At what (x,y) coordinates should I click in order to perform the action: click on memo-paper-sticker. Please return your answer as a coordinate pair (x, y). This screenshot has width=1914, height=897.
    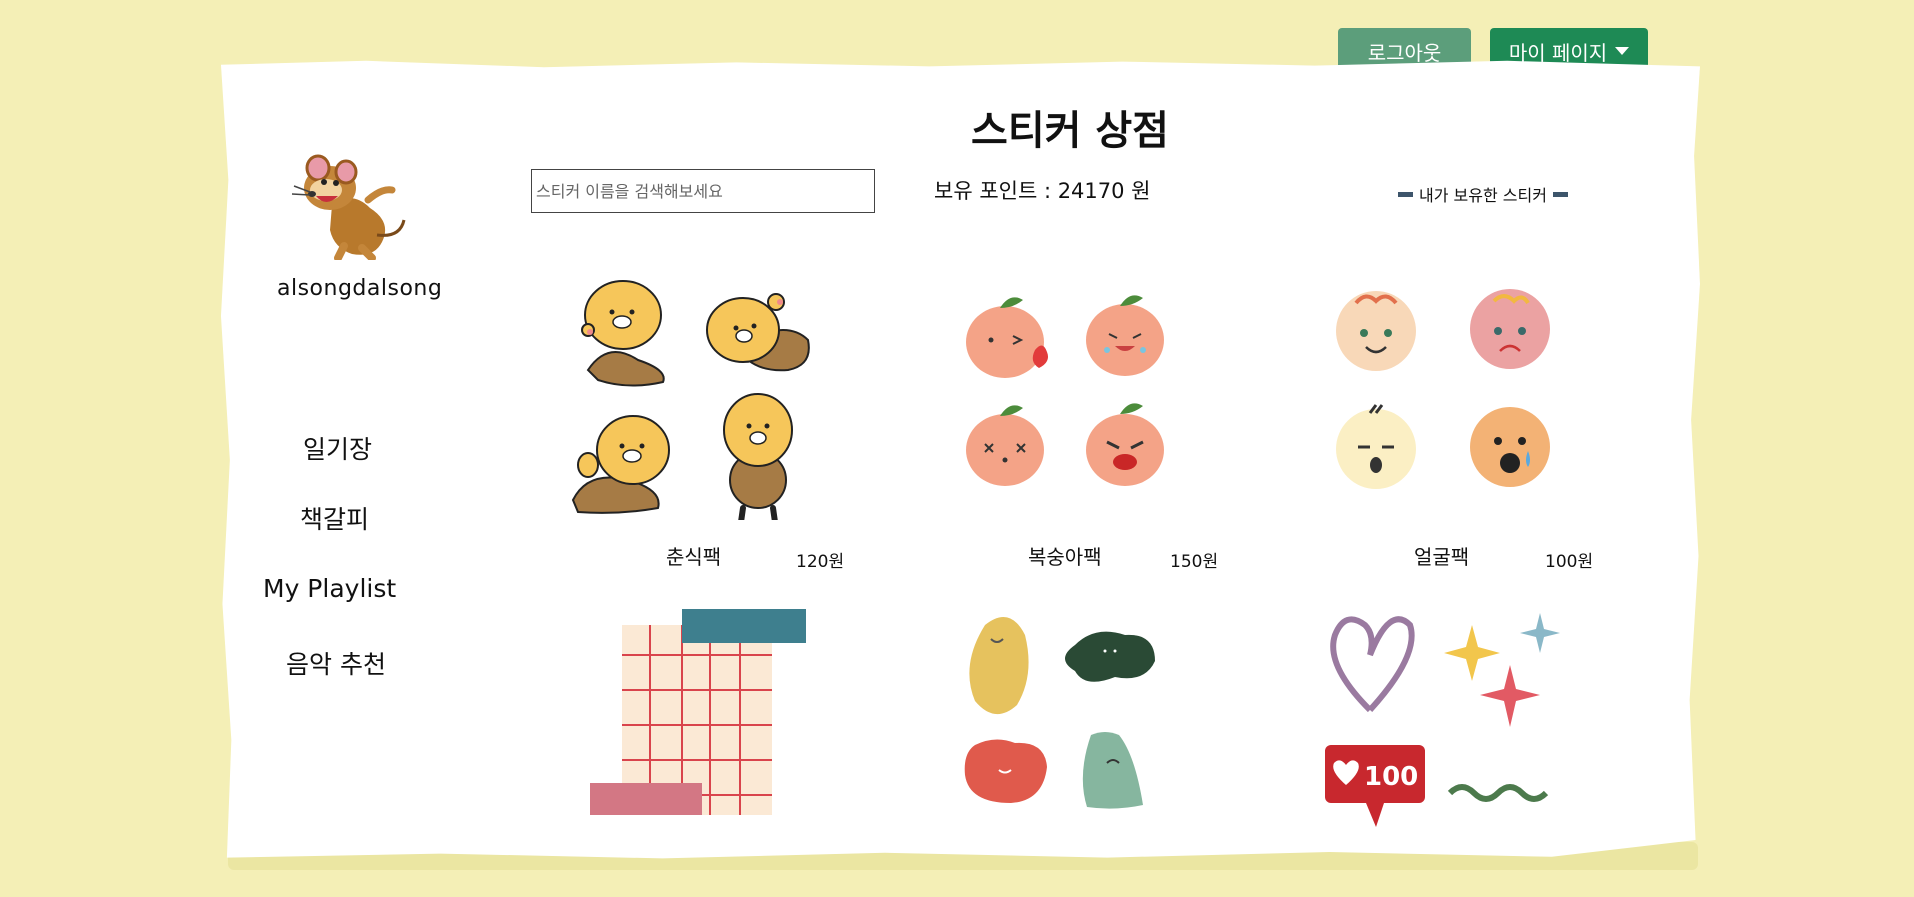
    Looking at the image, I should click on (690, 715).